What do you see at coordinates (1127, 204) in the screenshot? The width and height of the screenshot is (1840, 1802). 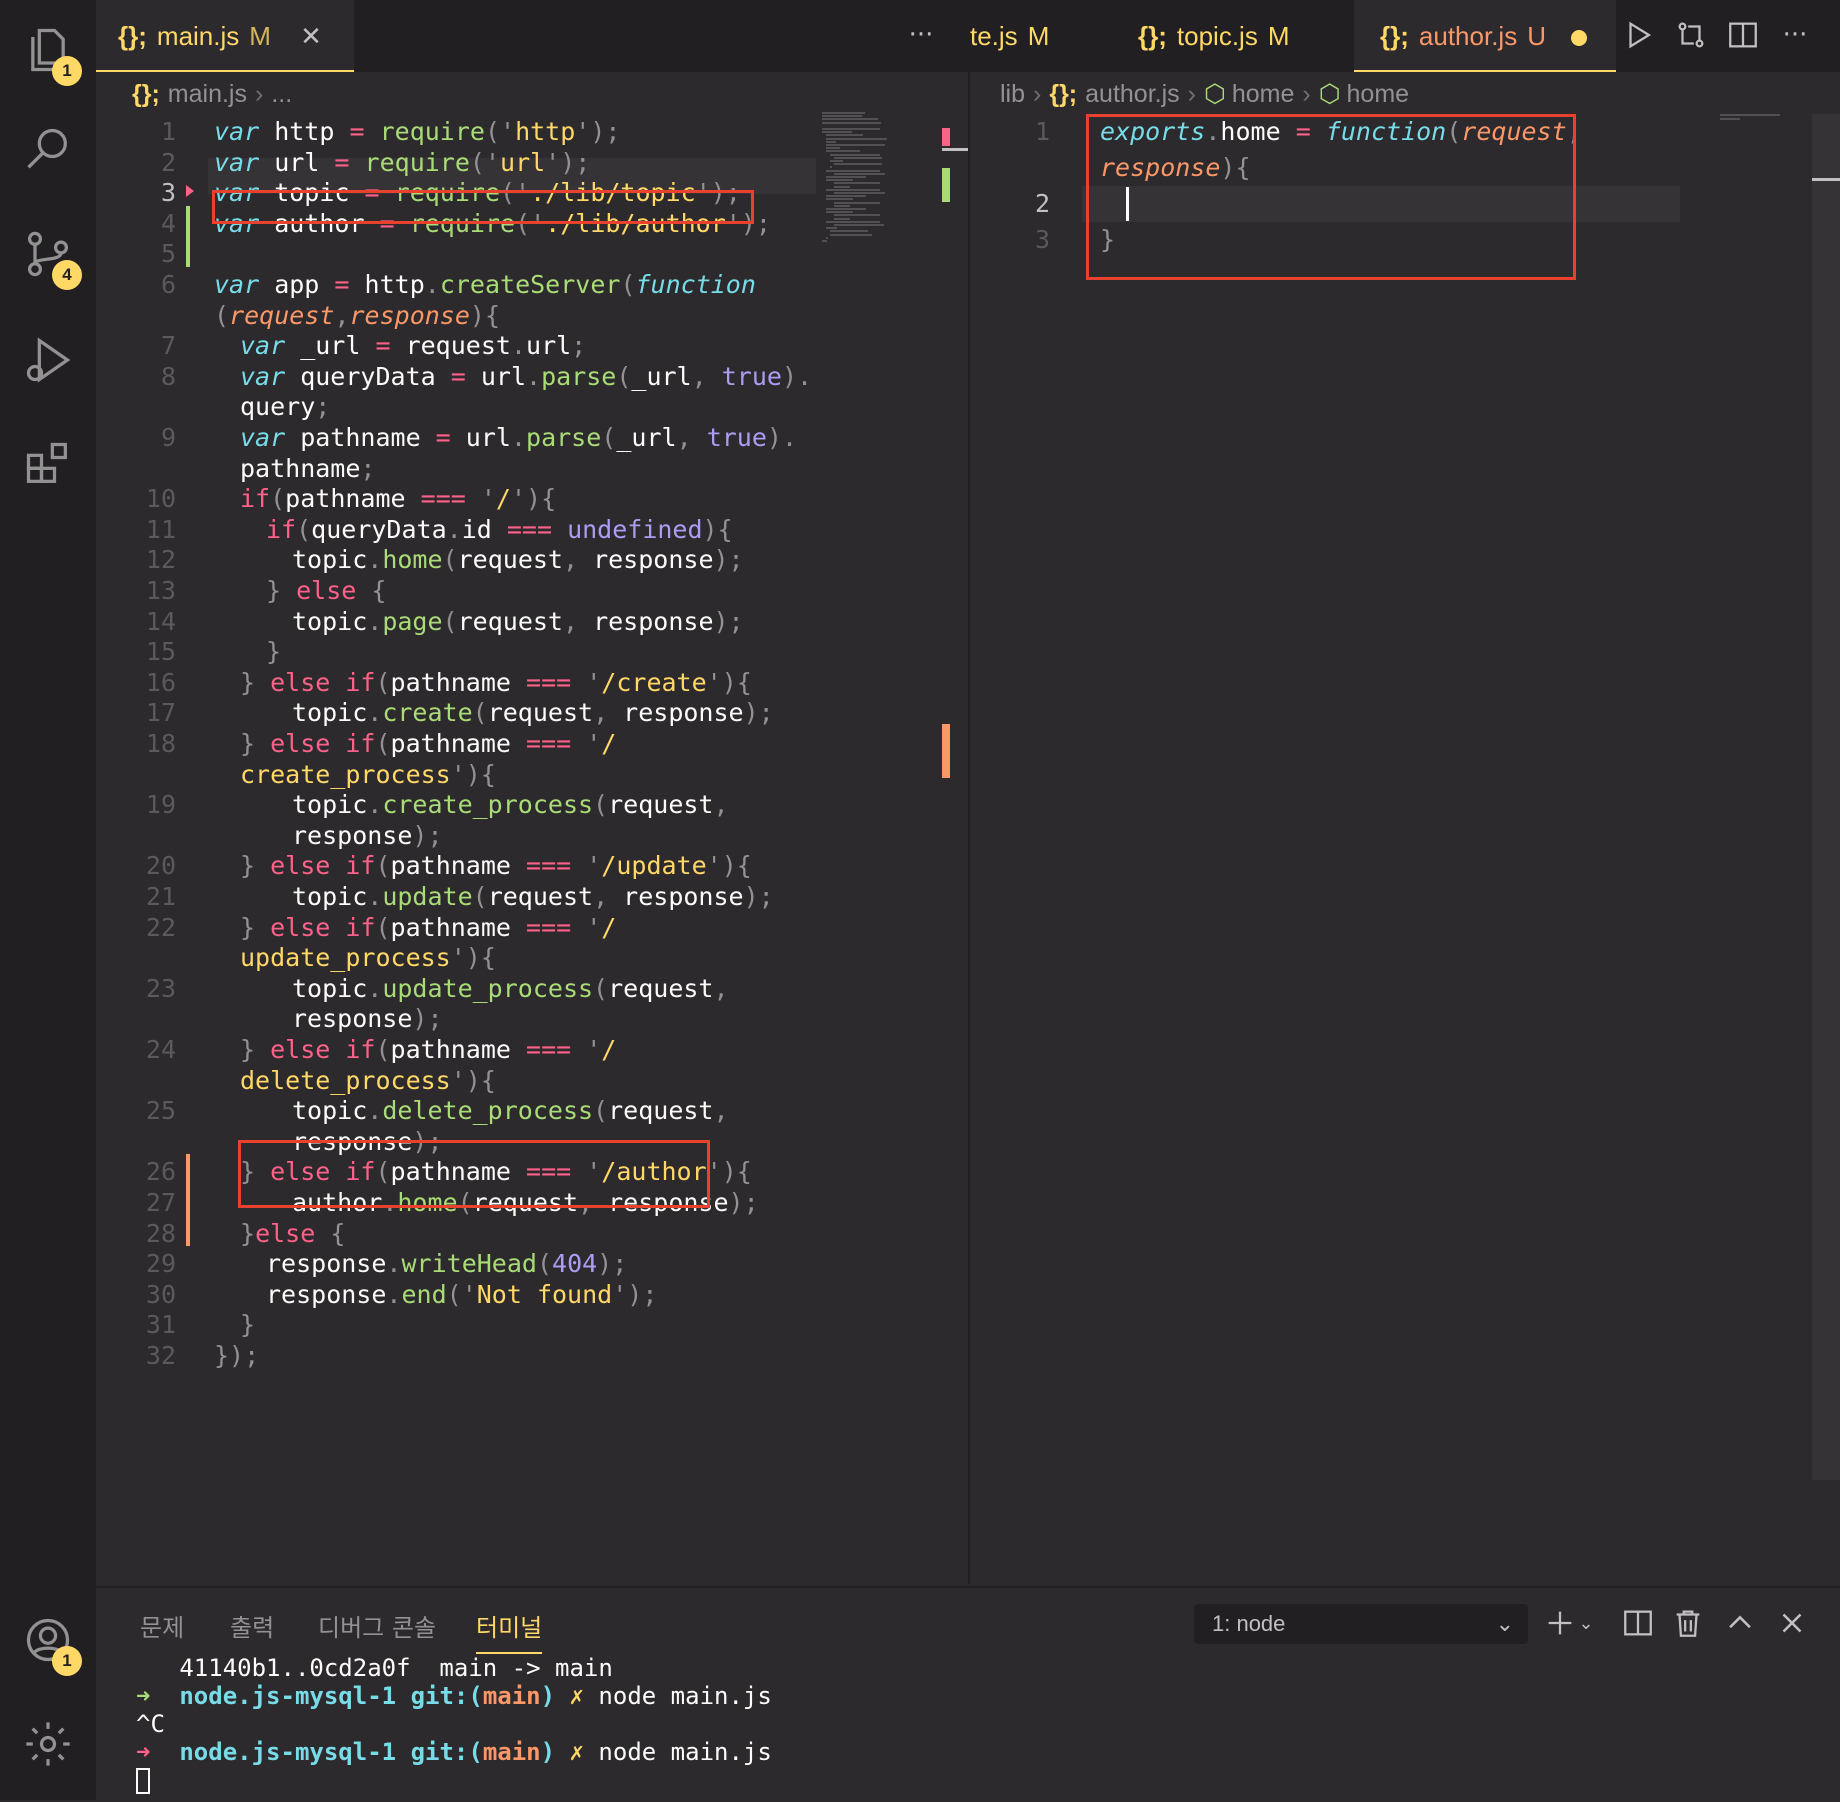 I see `text-cursor` at bounding box center [1127, 204].